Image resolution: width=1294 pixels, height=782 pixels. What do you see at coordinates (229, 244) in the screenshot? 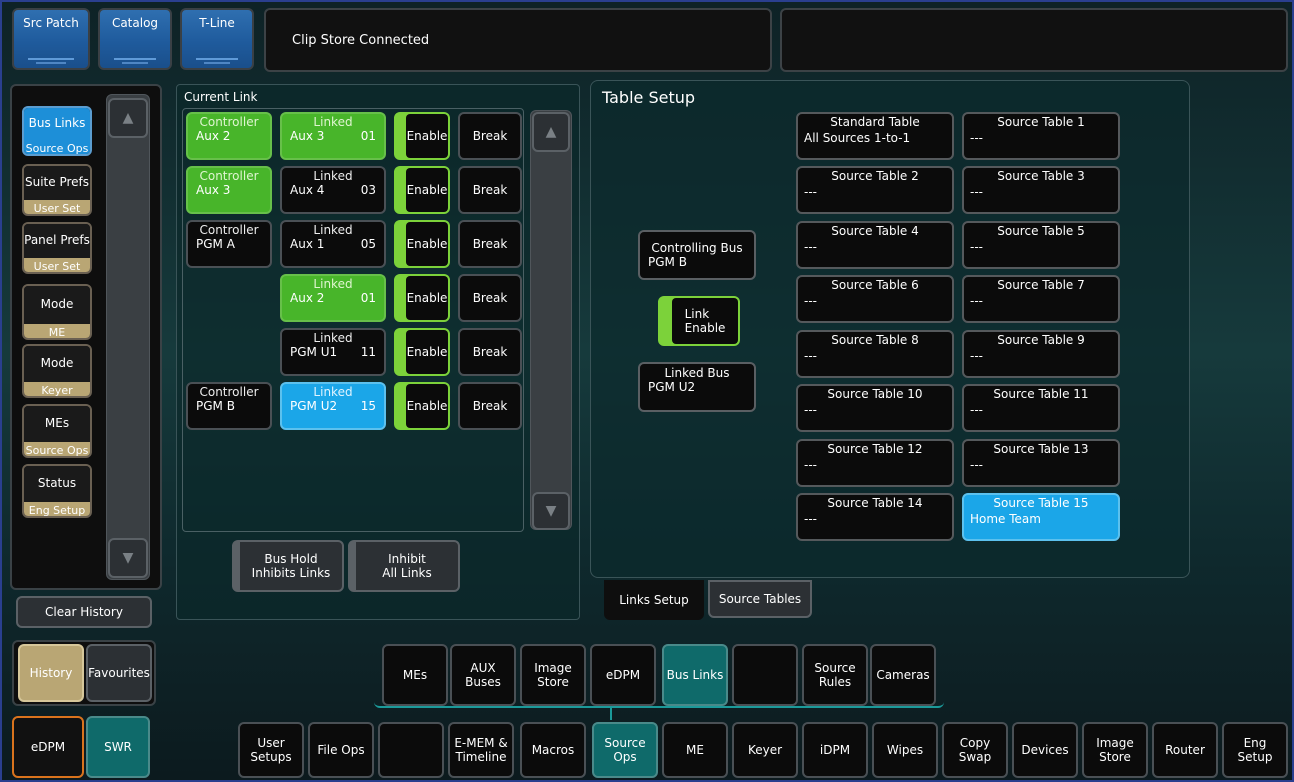
I see `controller-button: Controller PGM A` at bounding box center [229, 244].